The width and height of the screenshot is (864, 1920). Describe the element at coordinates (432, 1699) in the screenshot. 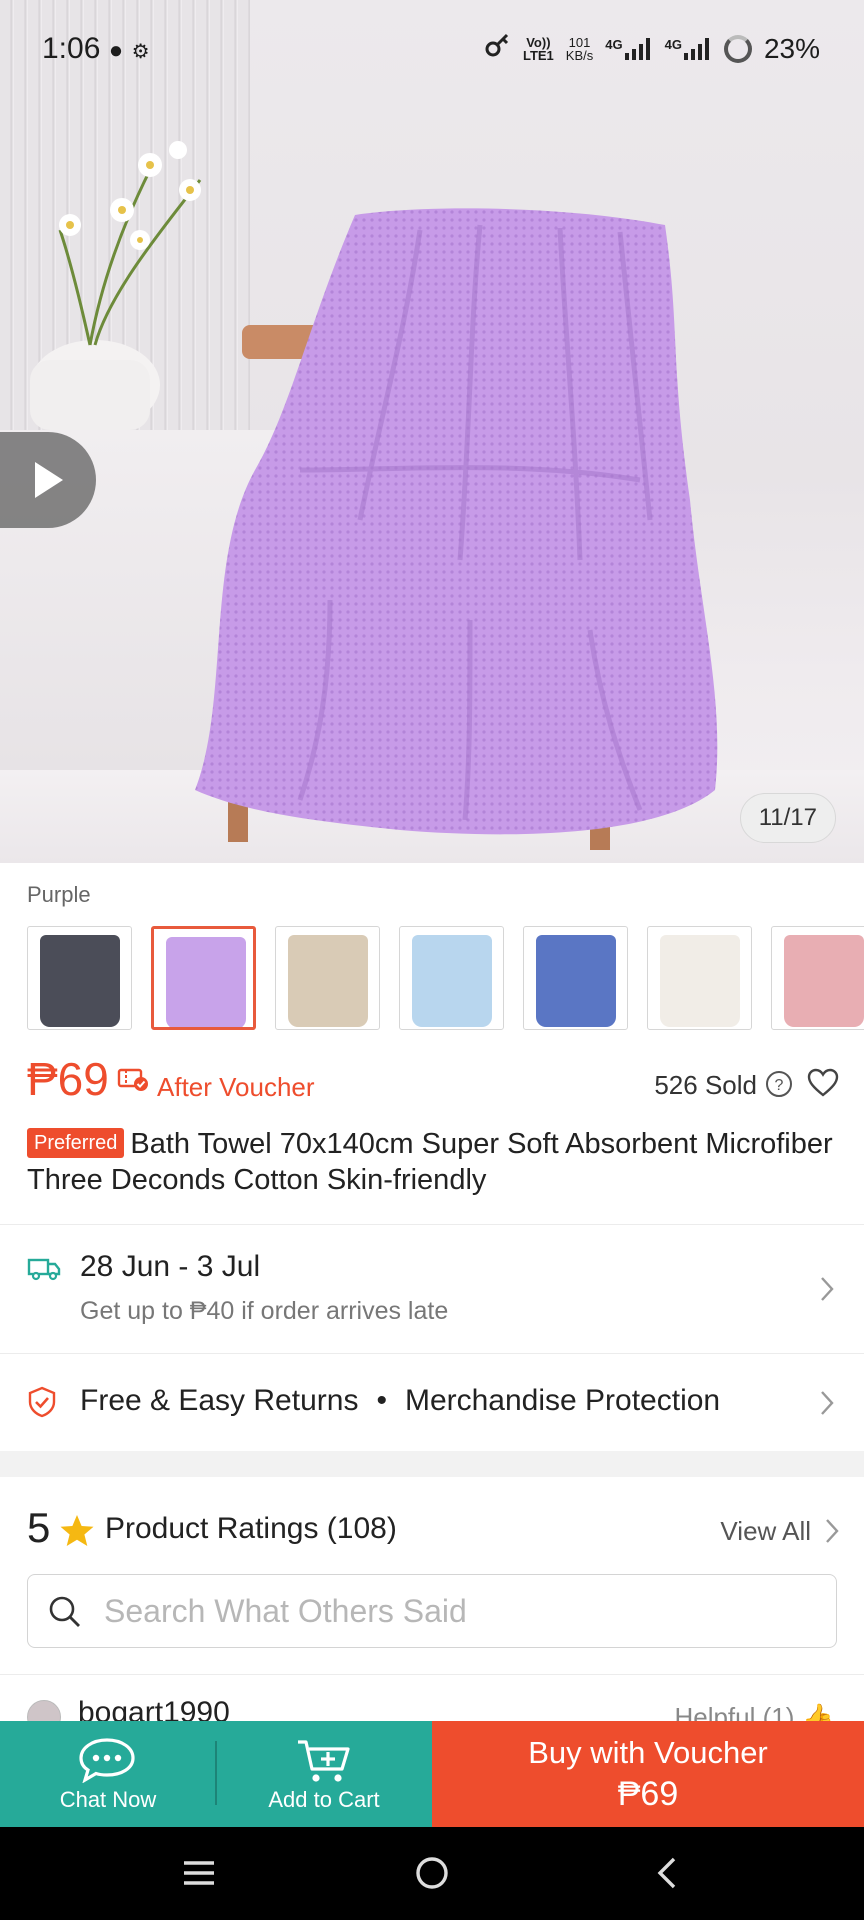

I see `review-item: bogart1990 Helpful (1) 👍` at that location.